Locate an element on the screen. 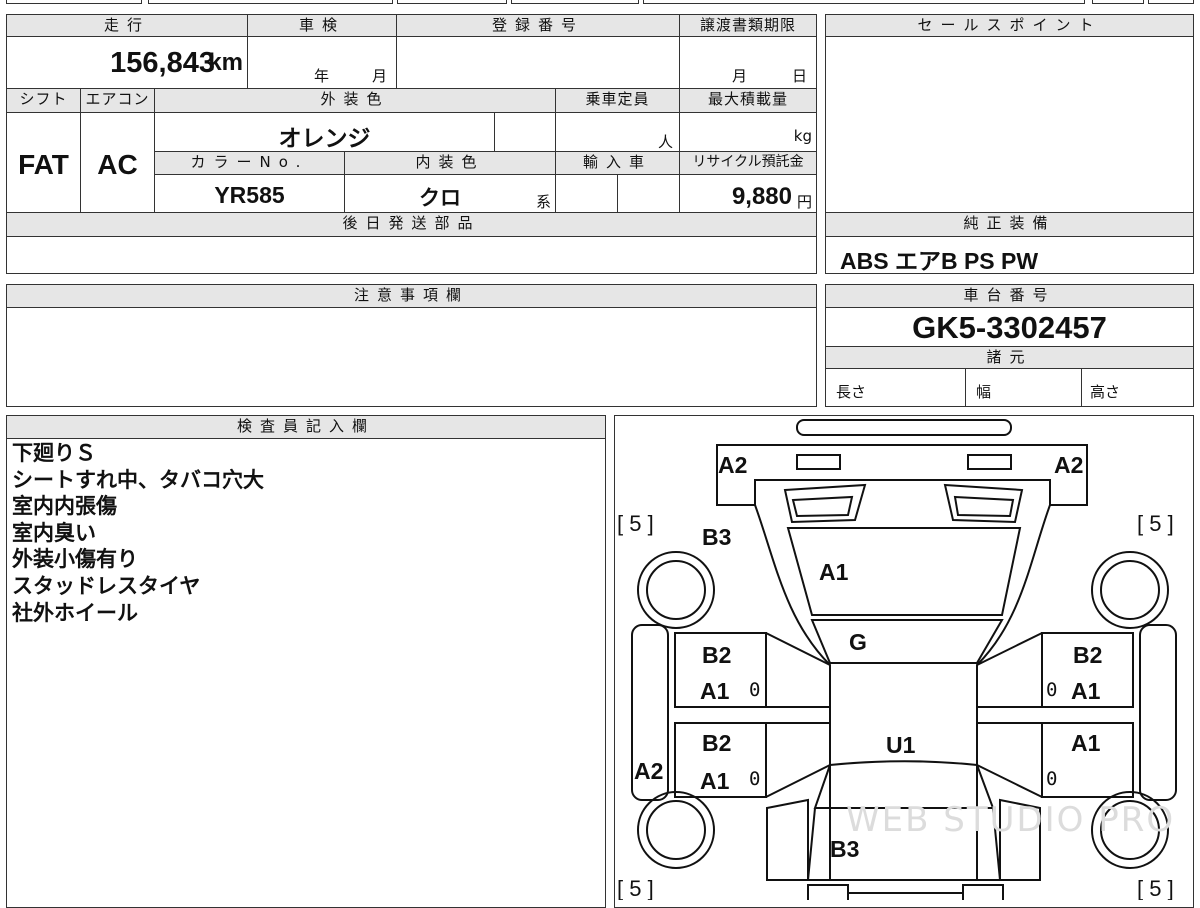  damage-label: B3 is located at coordinates (716, 537).